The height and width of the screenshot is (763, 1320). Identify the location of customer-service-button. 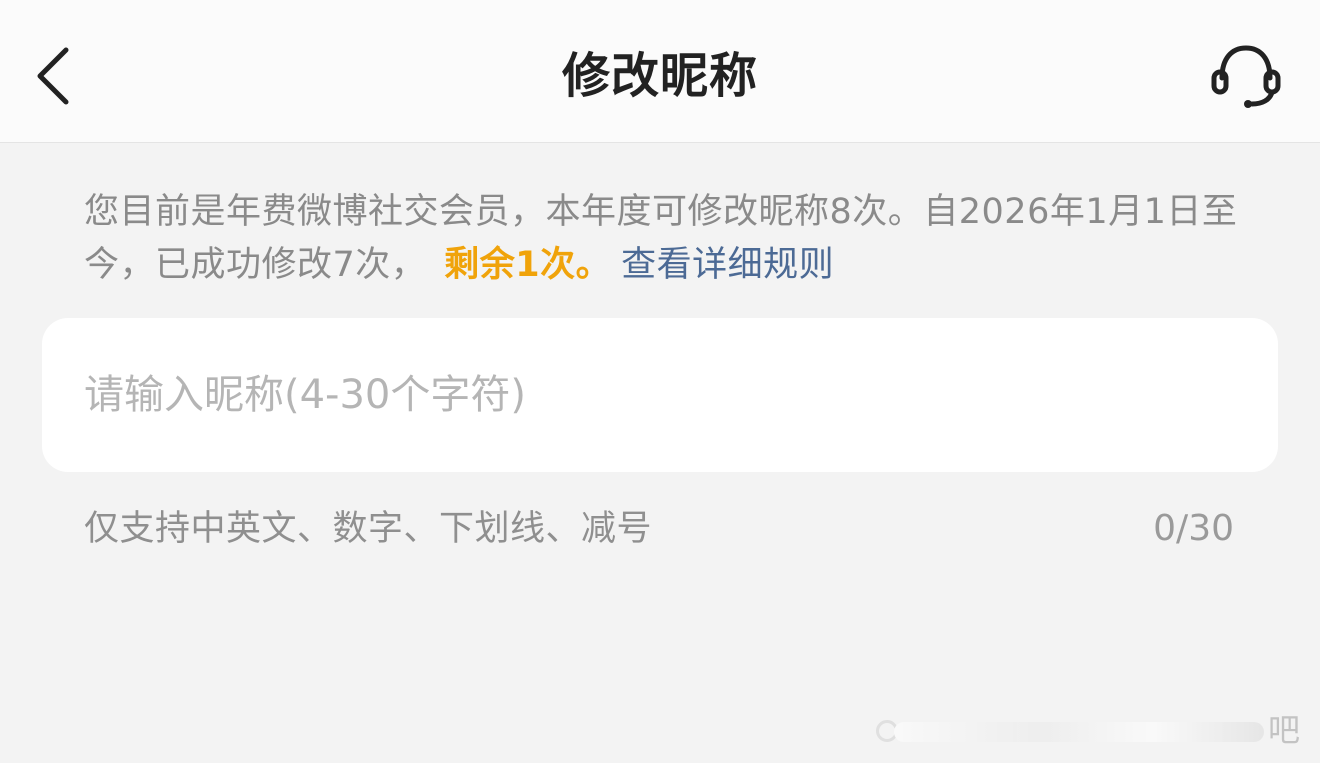
(1246, 78).